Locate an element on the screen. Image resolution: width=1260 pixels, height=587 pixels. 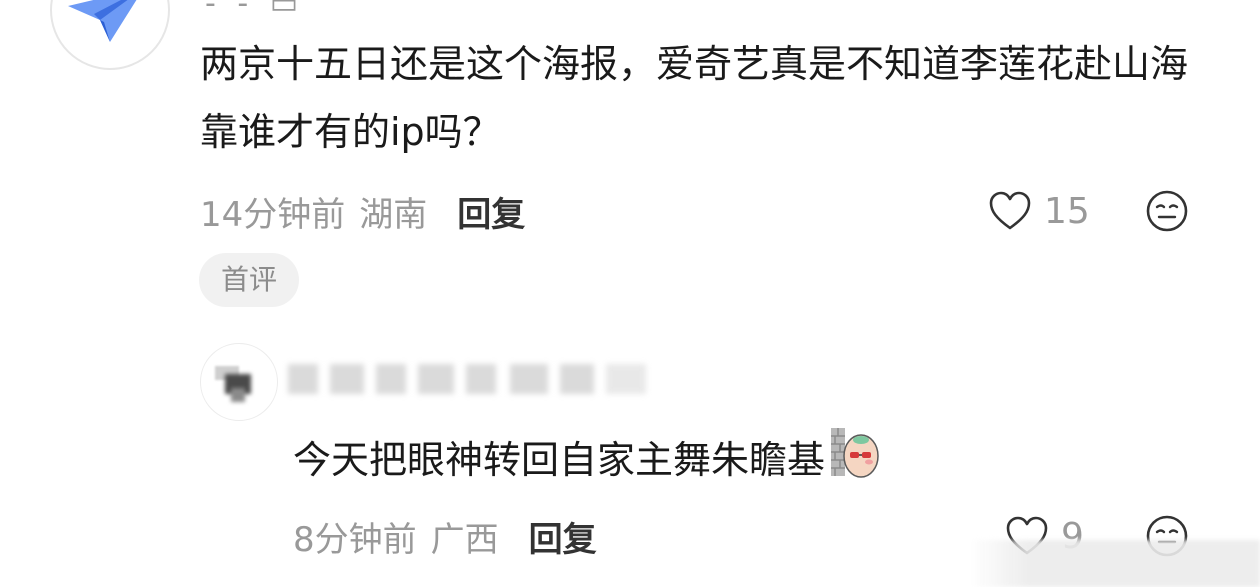
location: 湖南 is located at coordinates (393, 214).